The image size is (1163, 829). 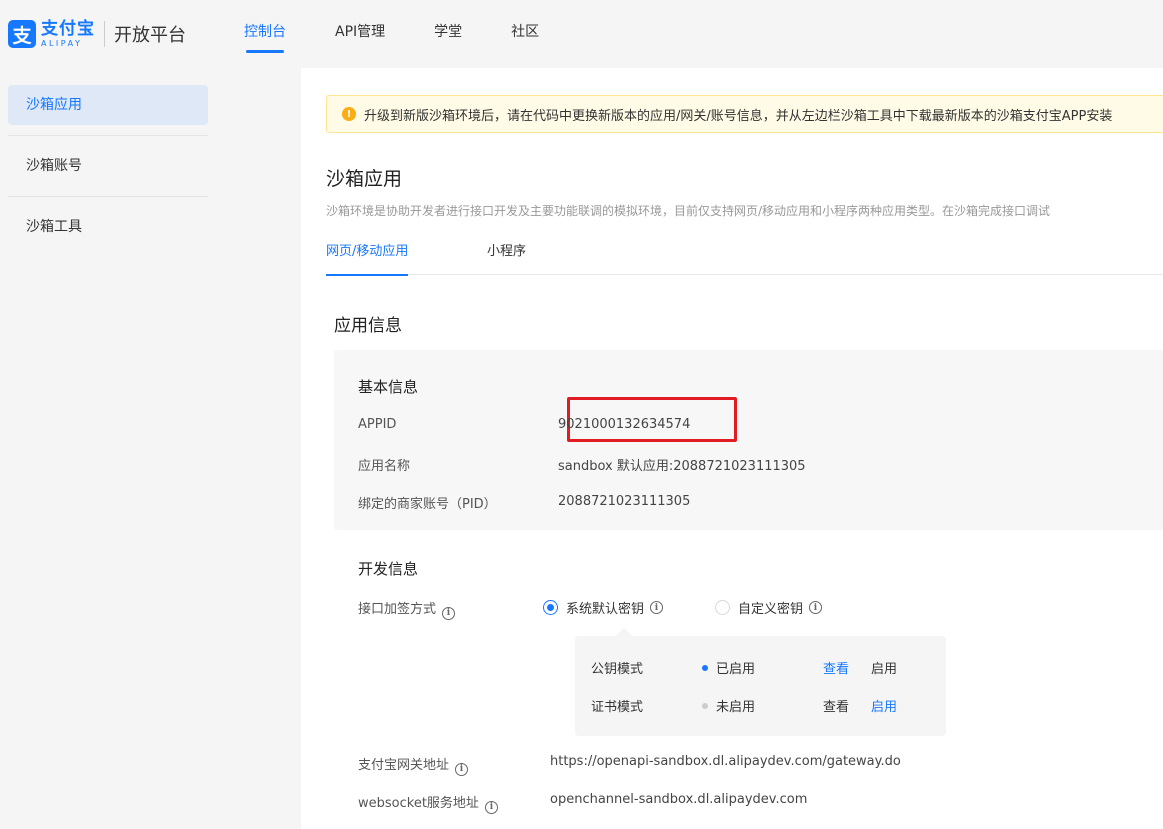 I want to click on alipay-logo-icon: 支, so click(x=22, y=34).